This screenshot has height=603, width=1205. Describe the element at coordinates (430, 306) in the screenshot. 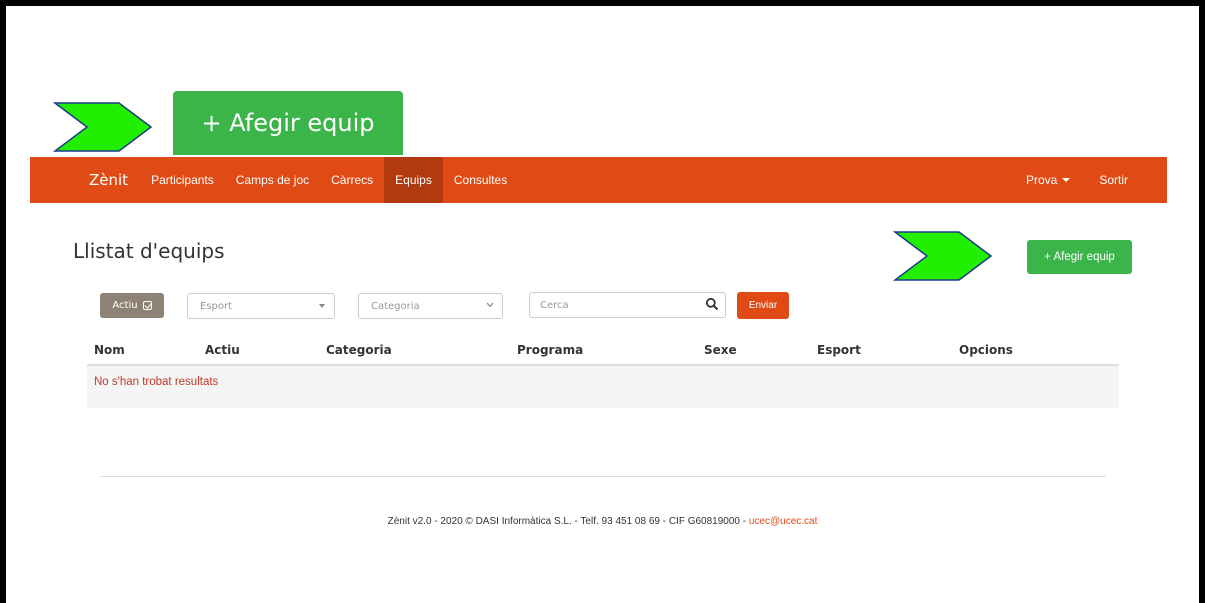

I see `category-select: Categoria` at that location.